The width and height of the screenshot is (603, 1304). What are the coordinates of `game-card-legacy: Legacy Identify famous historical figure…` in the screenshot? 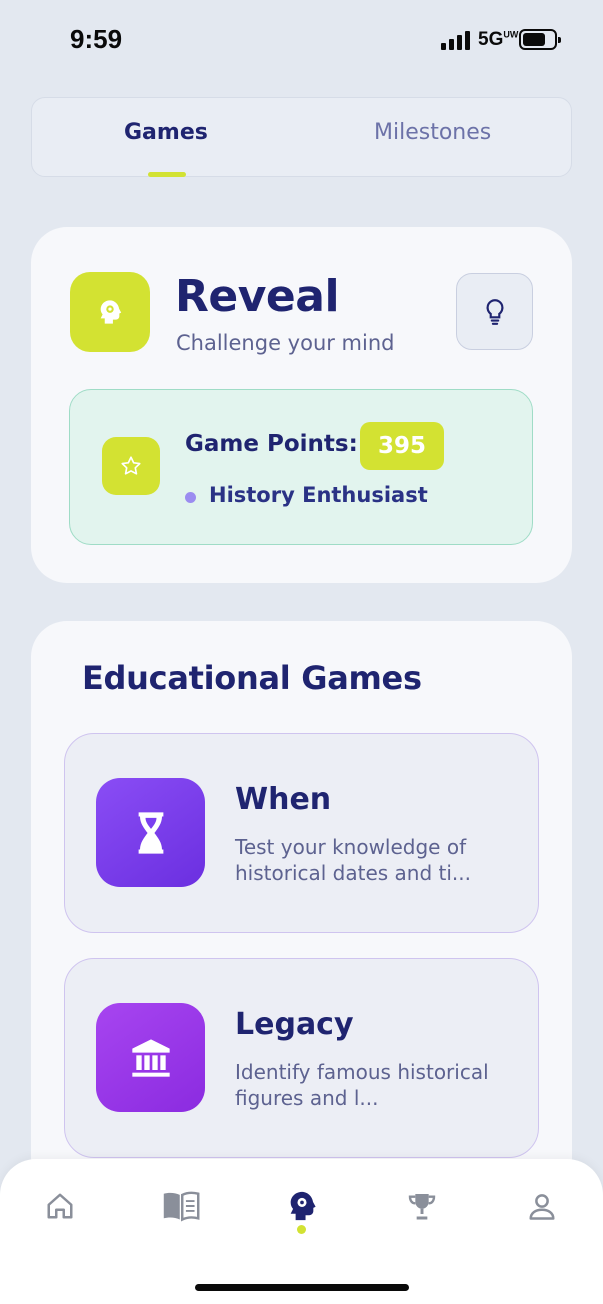 It's located at (301, 1058).